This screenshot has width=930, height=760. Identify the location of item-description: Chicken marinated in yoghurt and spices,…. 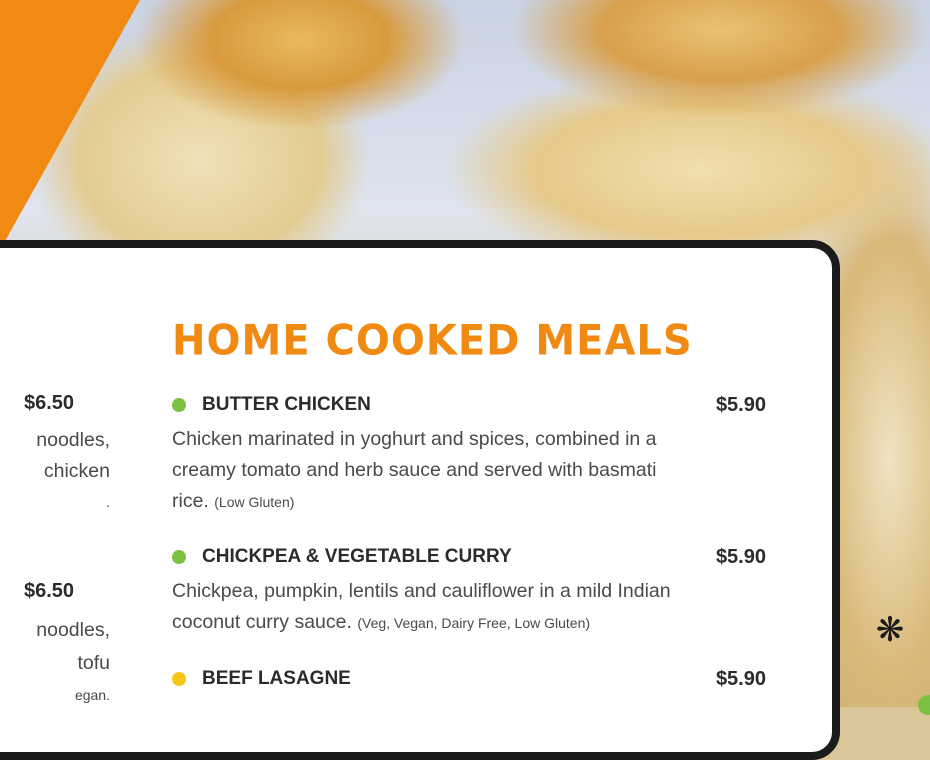
(414, 470).